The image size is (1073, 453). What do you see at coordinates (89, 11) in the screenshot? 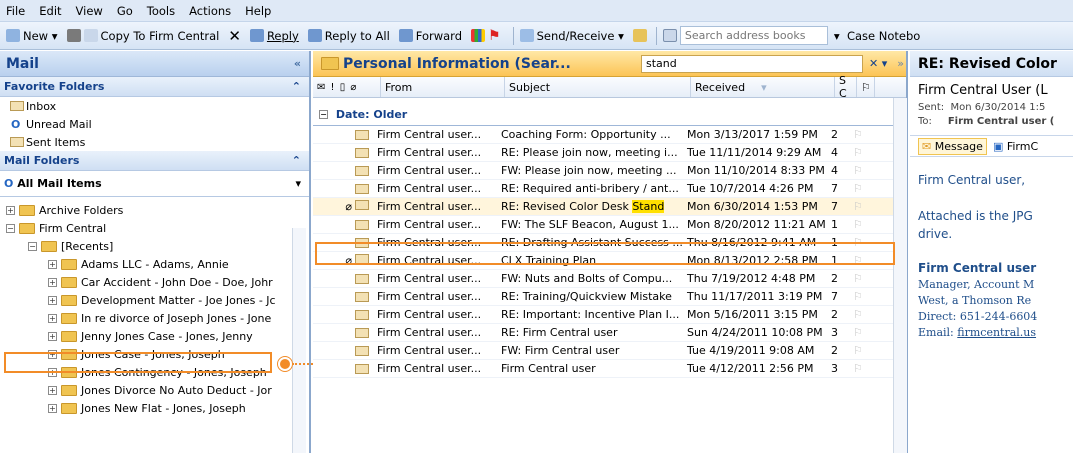
I see `menu-view: View` at bounding box center [89, 11].